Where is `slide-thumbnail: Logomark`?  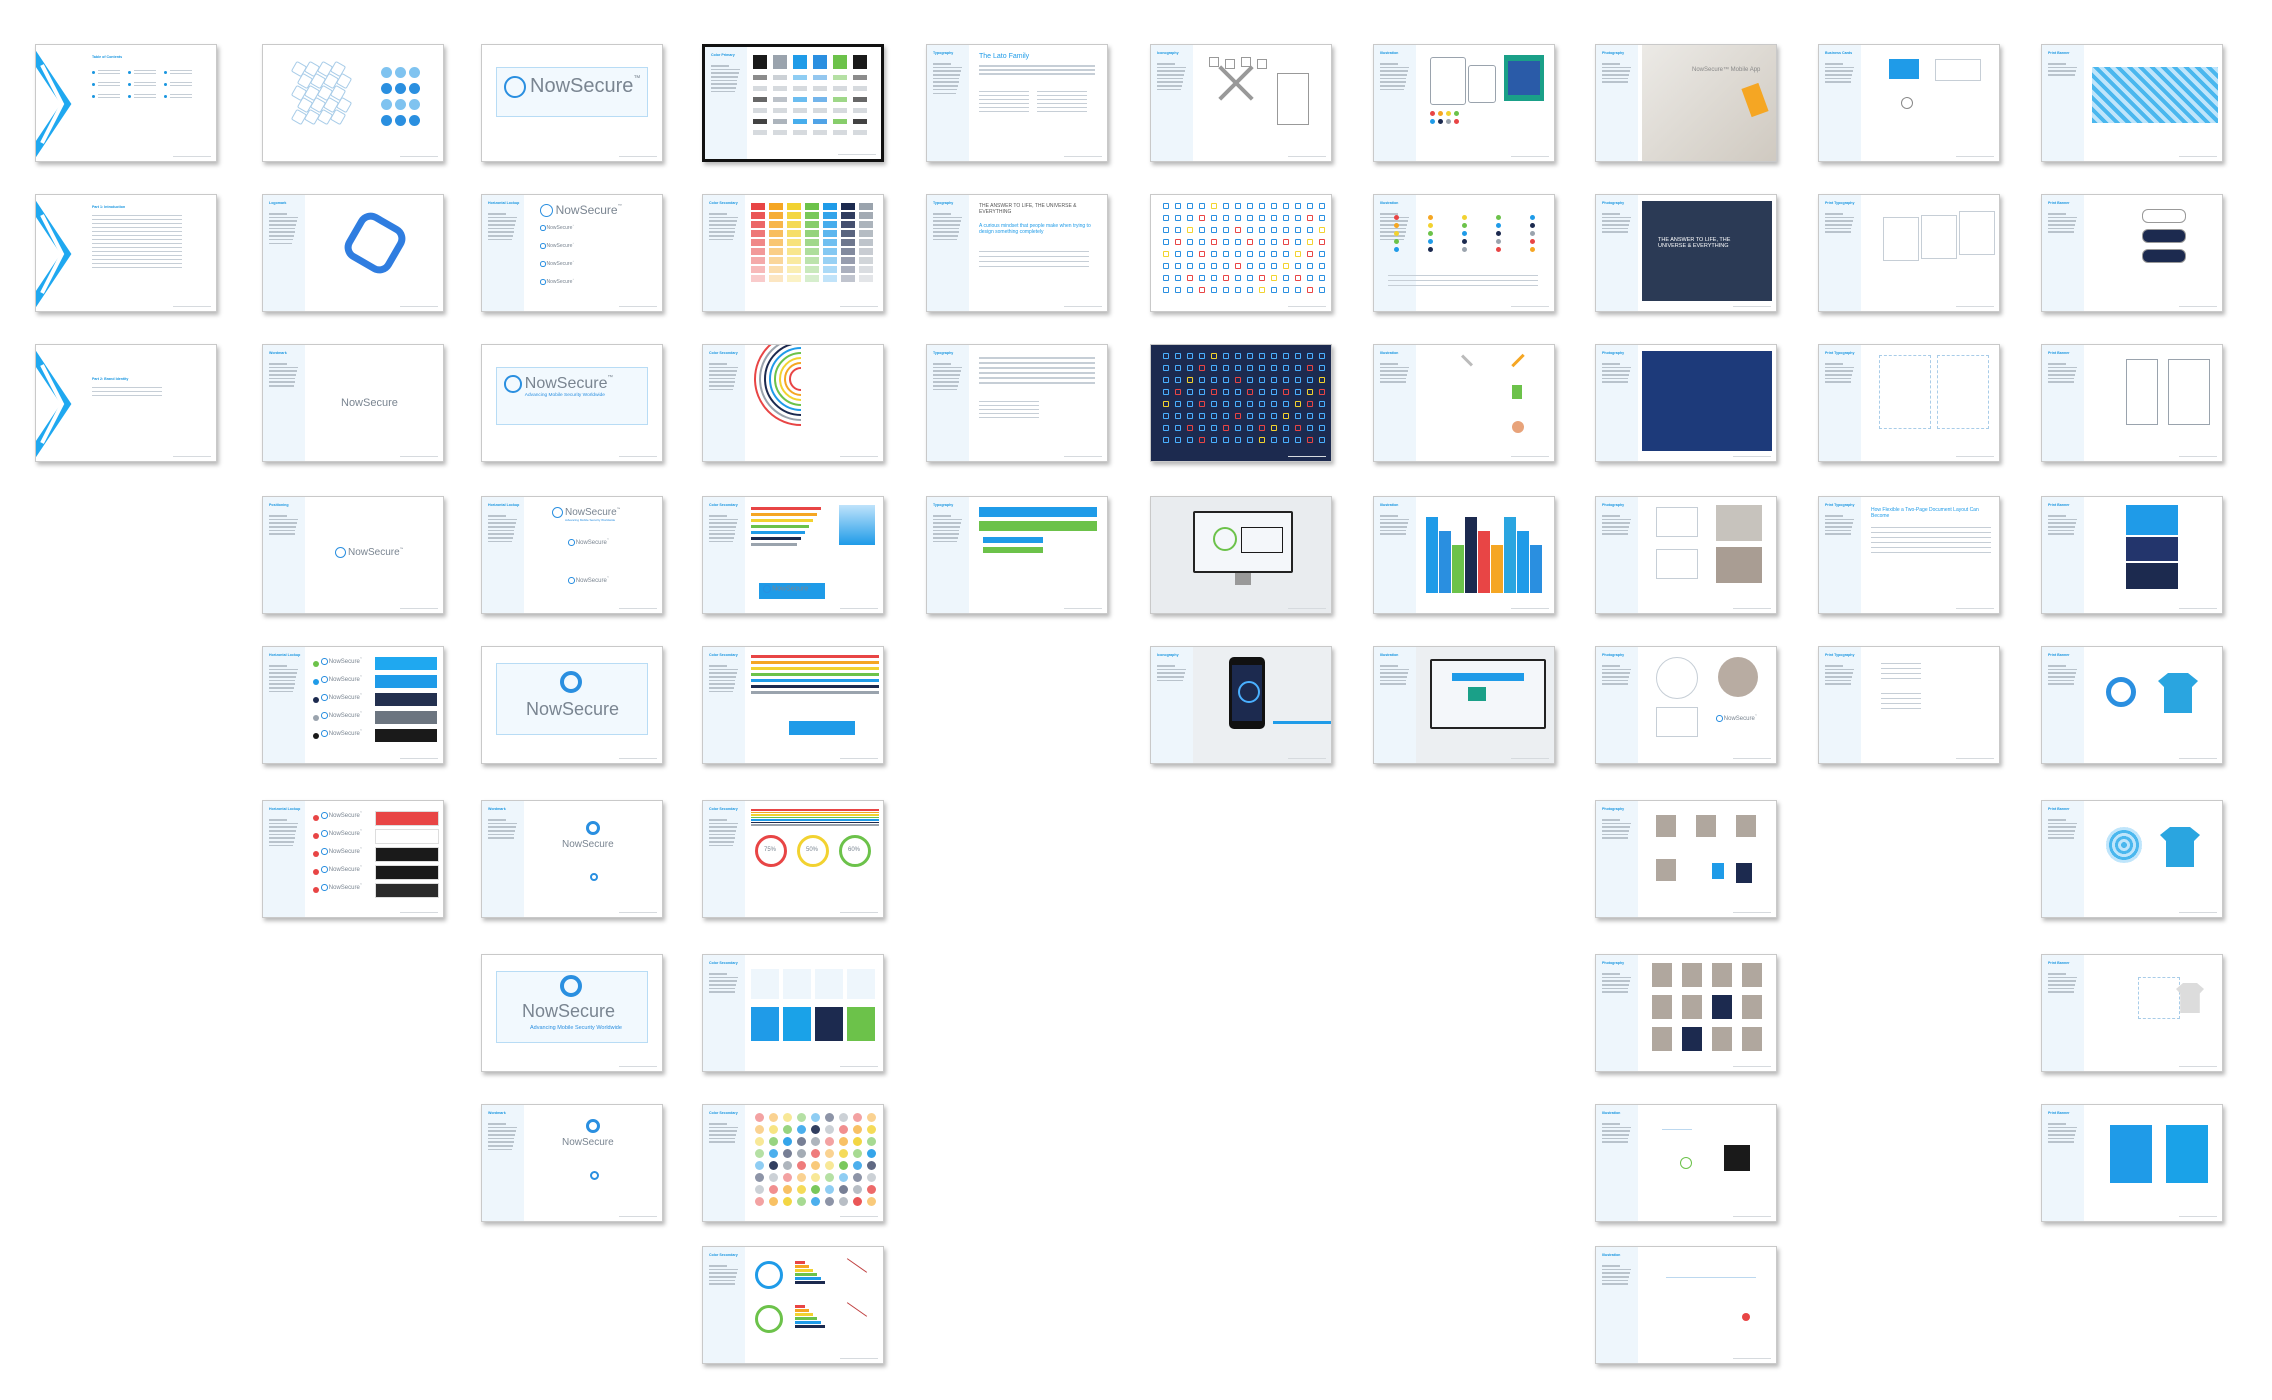
slide-thumbnail: Logomark is located at coordinates (353, 253).